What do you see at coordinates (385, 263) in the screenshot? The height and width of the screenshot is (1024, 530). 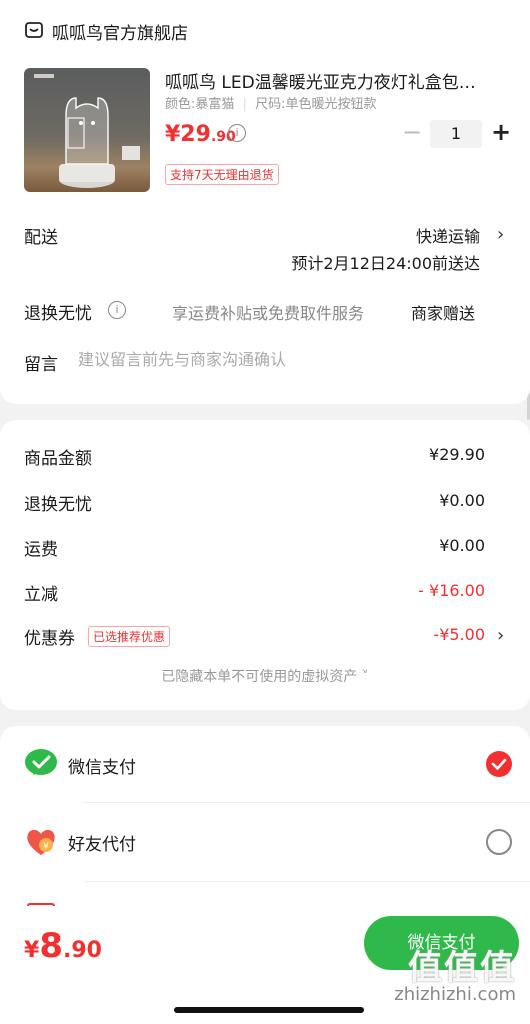 I see `delivery-eta: 预计2月12日24:00前送达` at bounding box center [385, 263].